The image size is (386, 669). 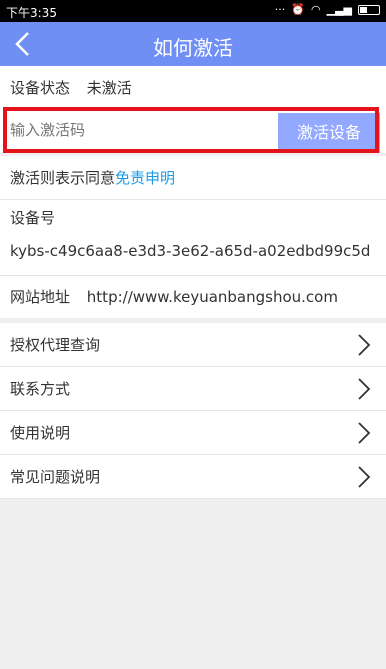 What do you see at coordinates (193, 345) in the screenshot?
I see `menu-item-agent-query: 授权代理查询` at bounding box center [193, 345].